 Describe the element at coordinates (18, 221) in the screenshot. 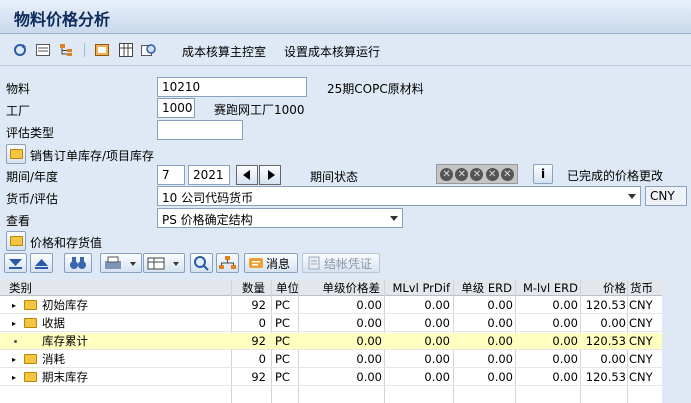

I see `view-label: 查看` at that location.